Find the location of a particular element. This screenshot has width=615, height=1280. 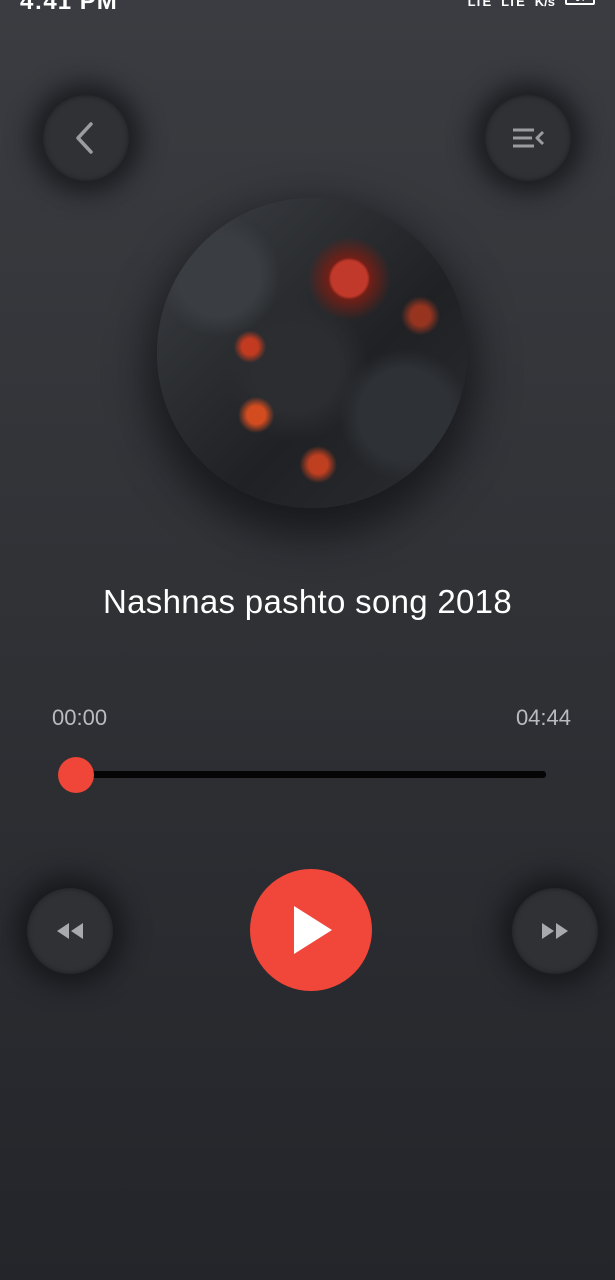

fast-forward-button is located at coordinates (555, 931).